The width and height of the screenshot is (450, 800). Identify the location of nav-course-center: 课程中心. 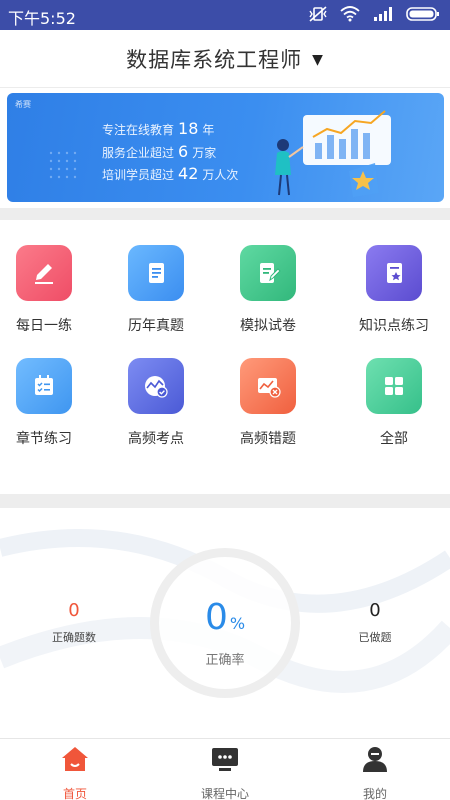
(225, 771).